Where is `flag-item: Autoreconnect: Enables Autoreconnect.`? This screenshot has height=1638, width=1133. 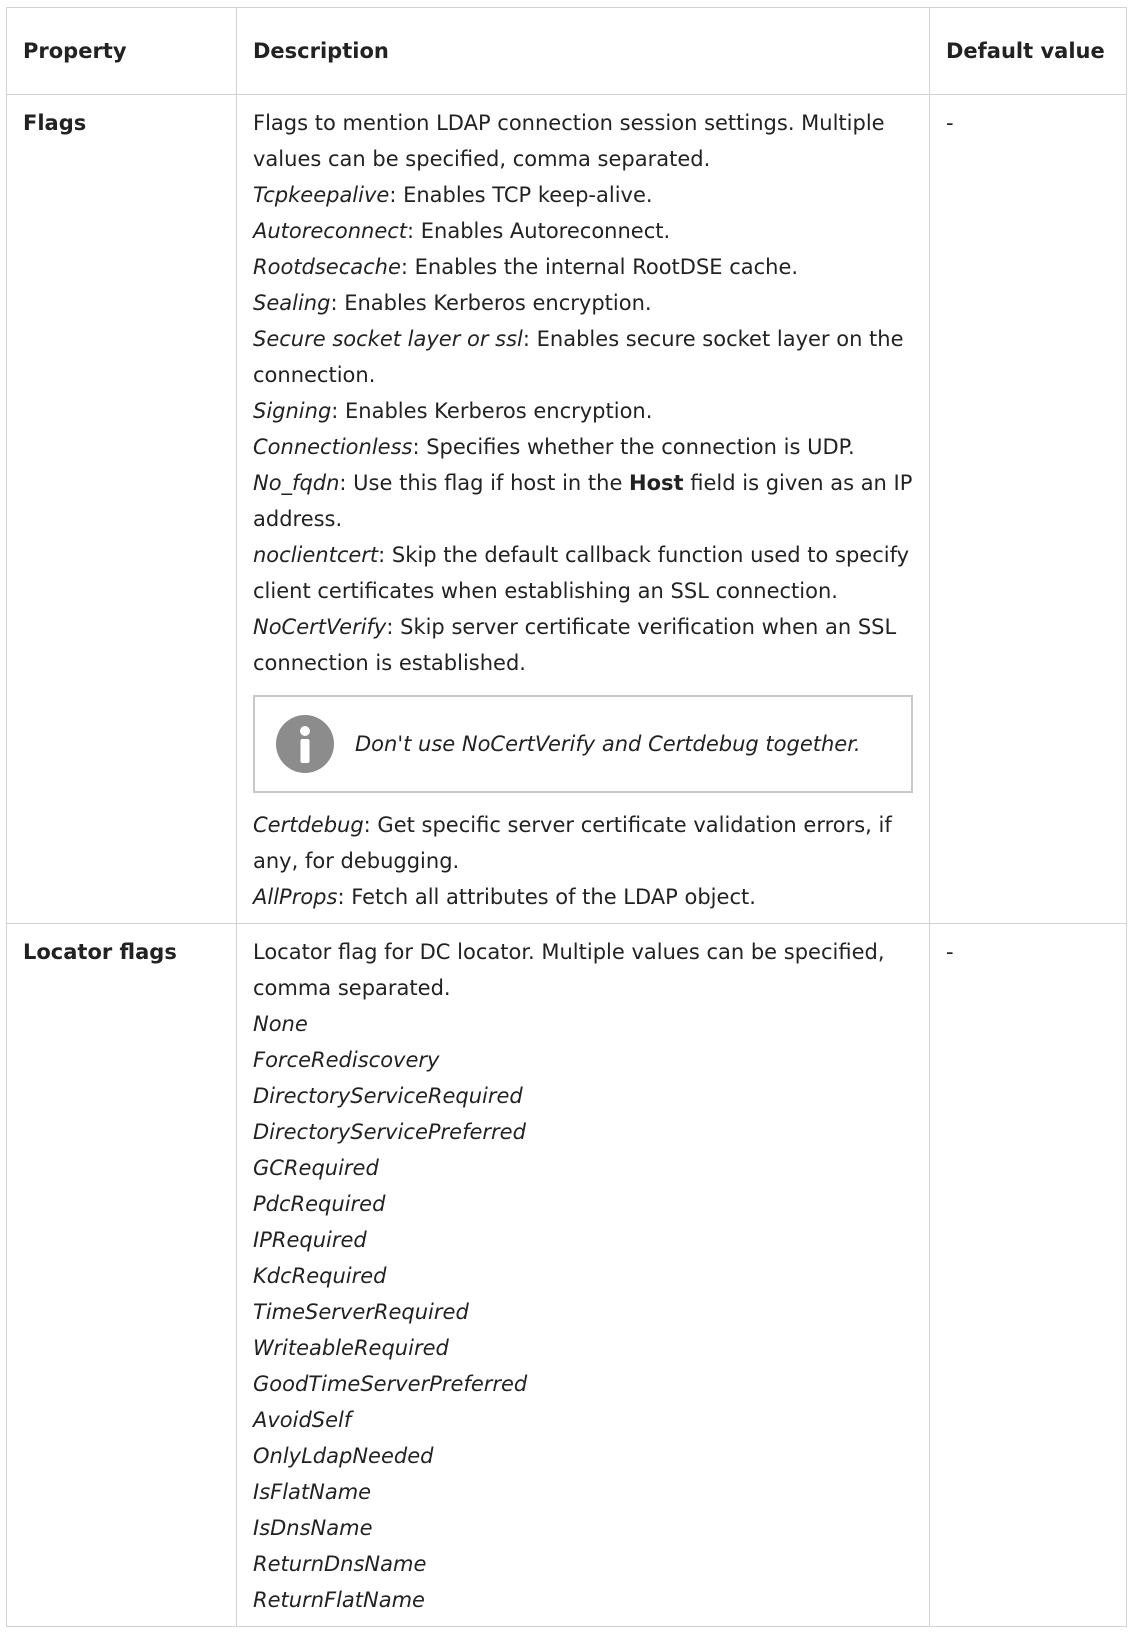 flag-item: Autoreconnect: Enables Autoreconnect. is located at coordinates (583, 231).